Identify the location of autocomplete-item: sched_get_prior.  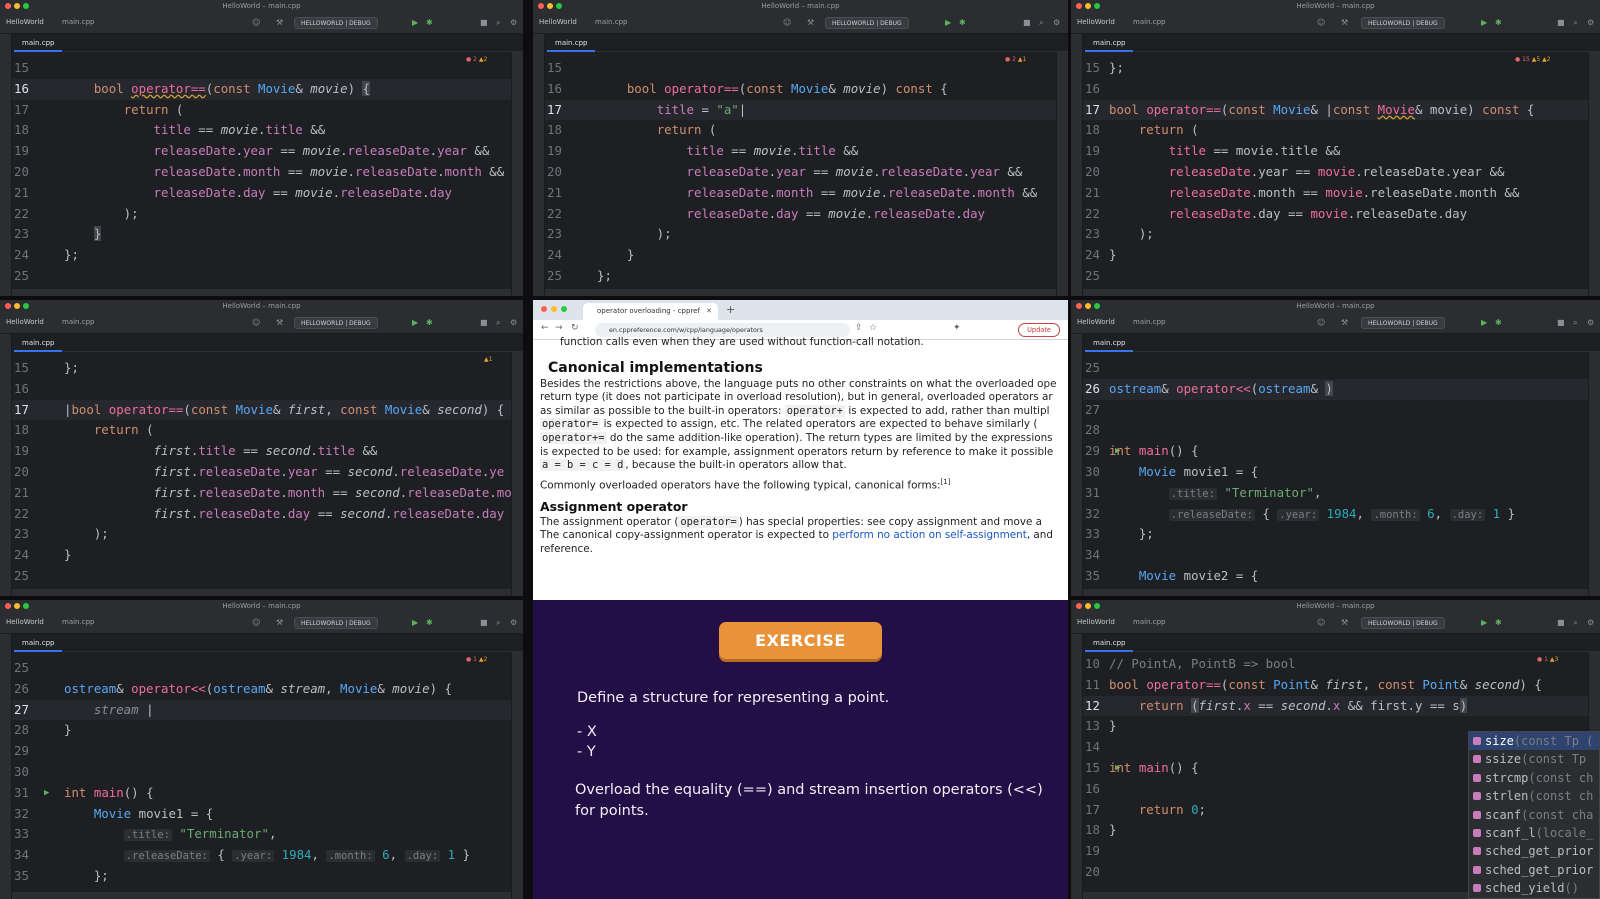
(1534, 870).